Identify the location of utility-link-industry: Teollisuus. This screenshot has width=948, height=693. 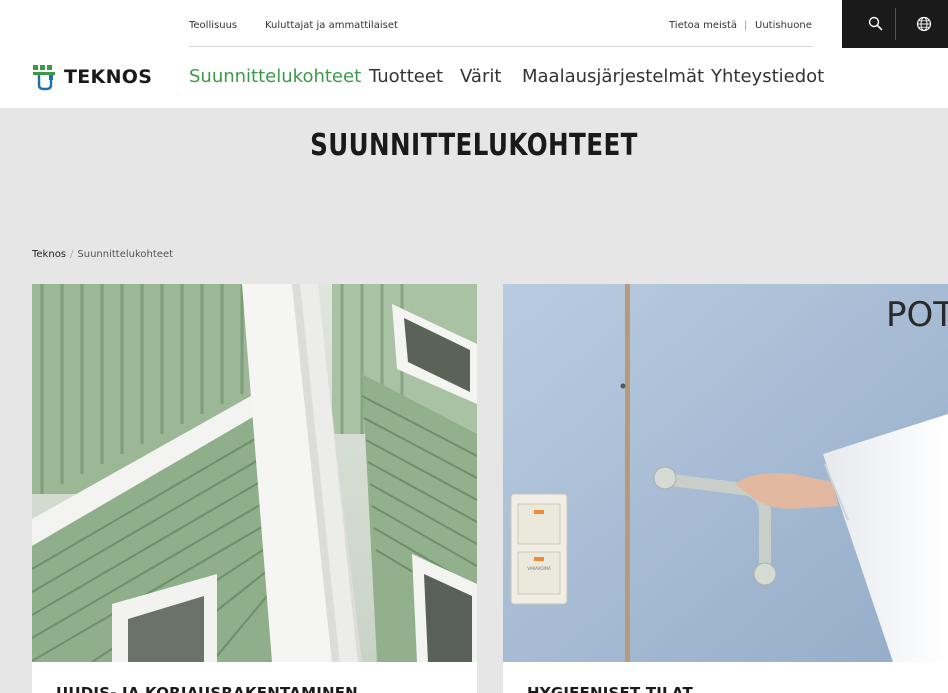
(213, 25).